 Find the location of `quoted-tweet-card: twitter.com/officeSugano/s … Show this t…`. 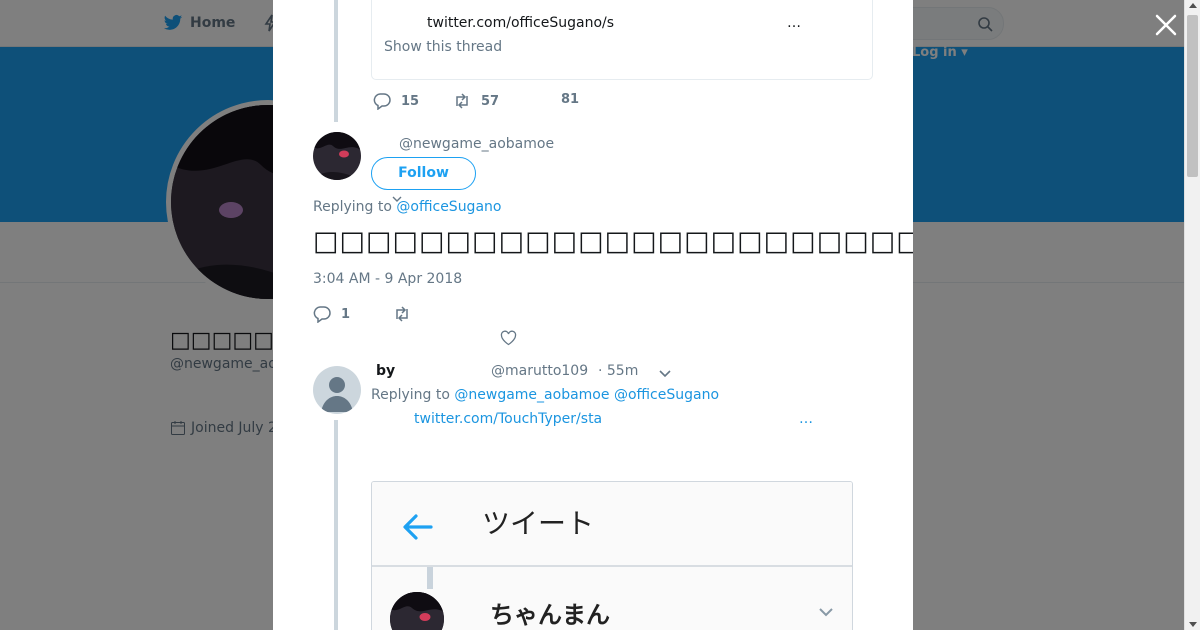

quoted-tweet-card: twitter.com/officeSugano/s … Show this t… is located at coordinates (622, 40).